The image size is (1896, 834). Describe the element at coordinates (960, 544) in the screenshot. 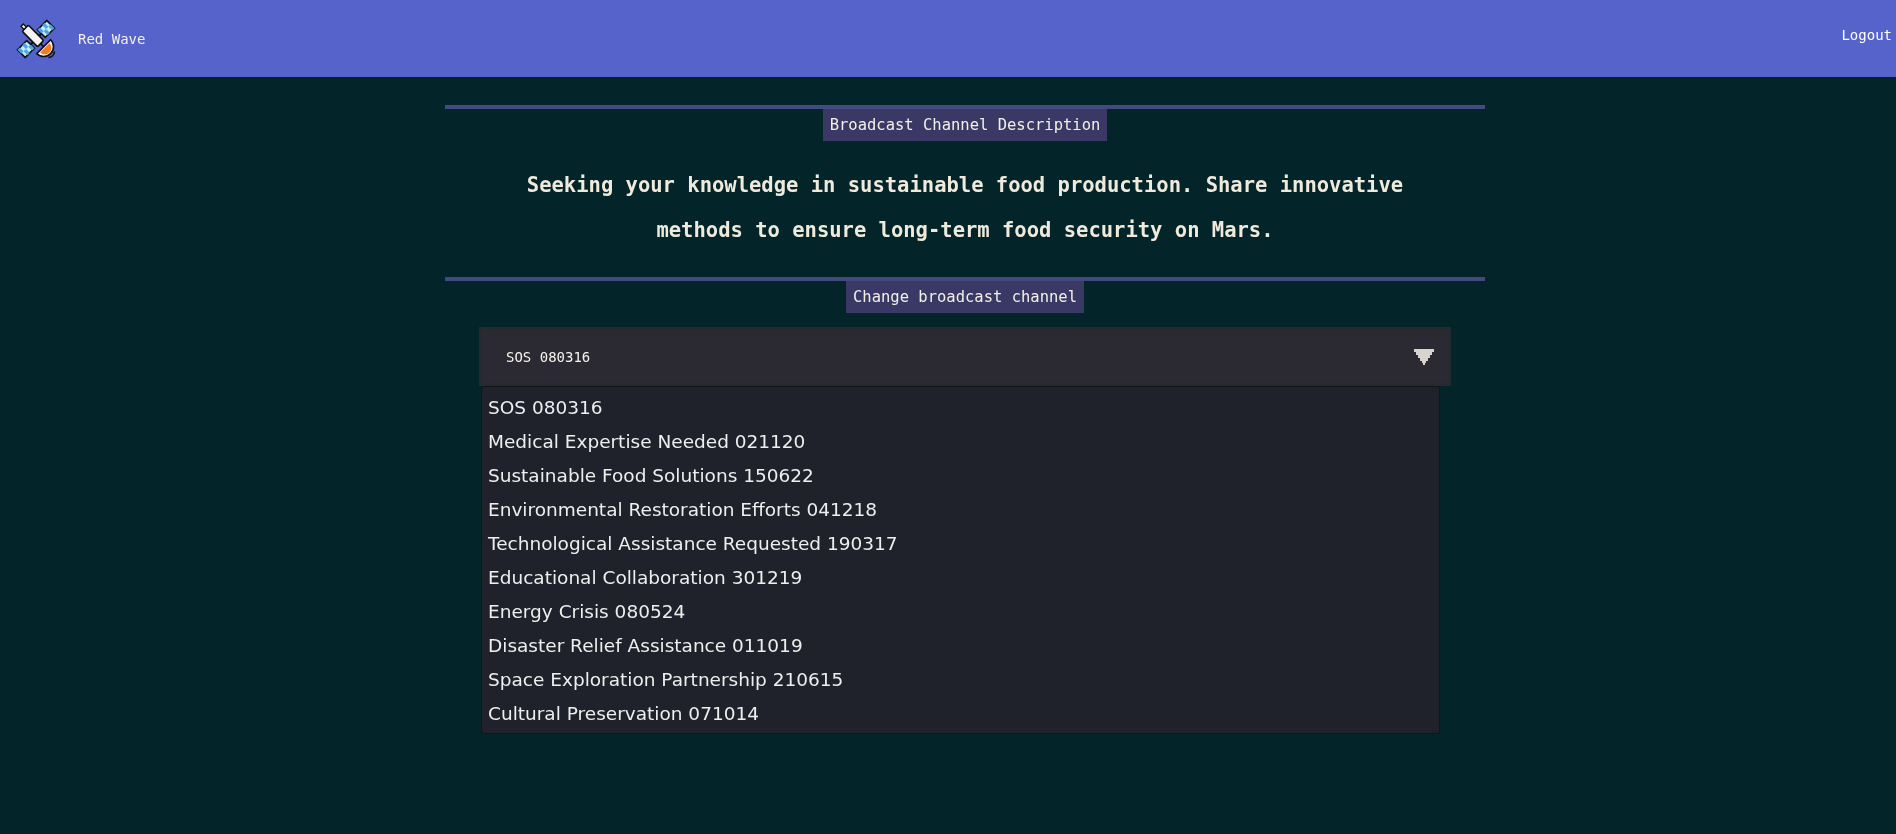

I see `dropdown-option: Technological Assistance Requested 190317` at that location.